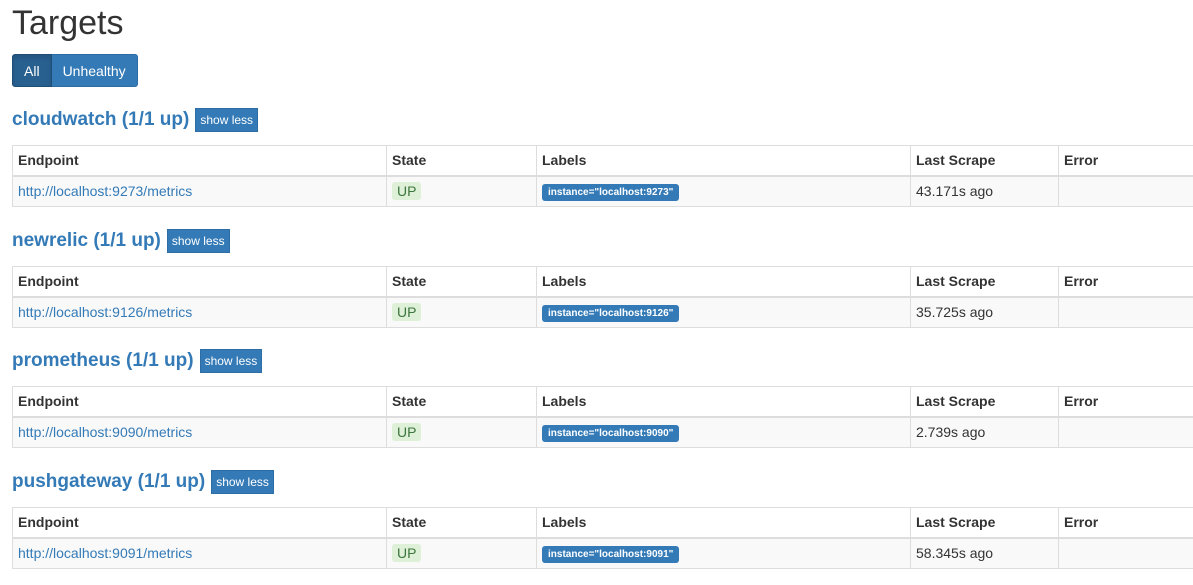 The image size is (1193, 585). I want to click on filter-button-group: All Unhealthy, so click(75, 70).